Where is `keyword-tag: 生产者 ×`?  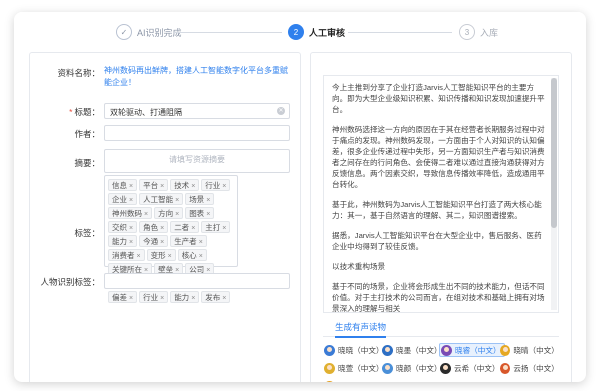 keyword-tag: 生产者 × is located at coordinates (188, 241).